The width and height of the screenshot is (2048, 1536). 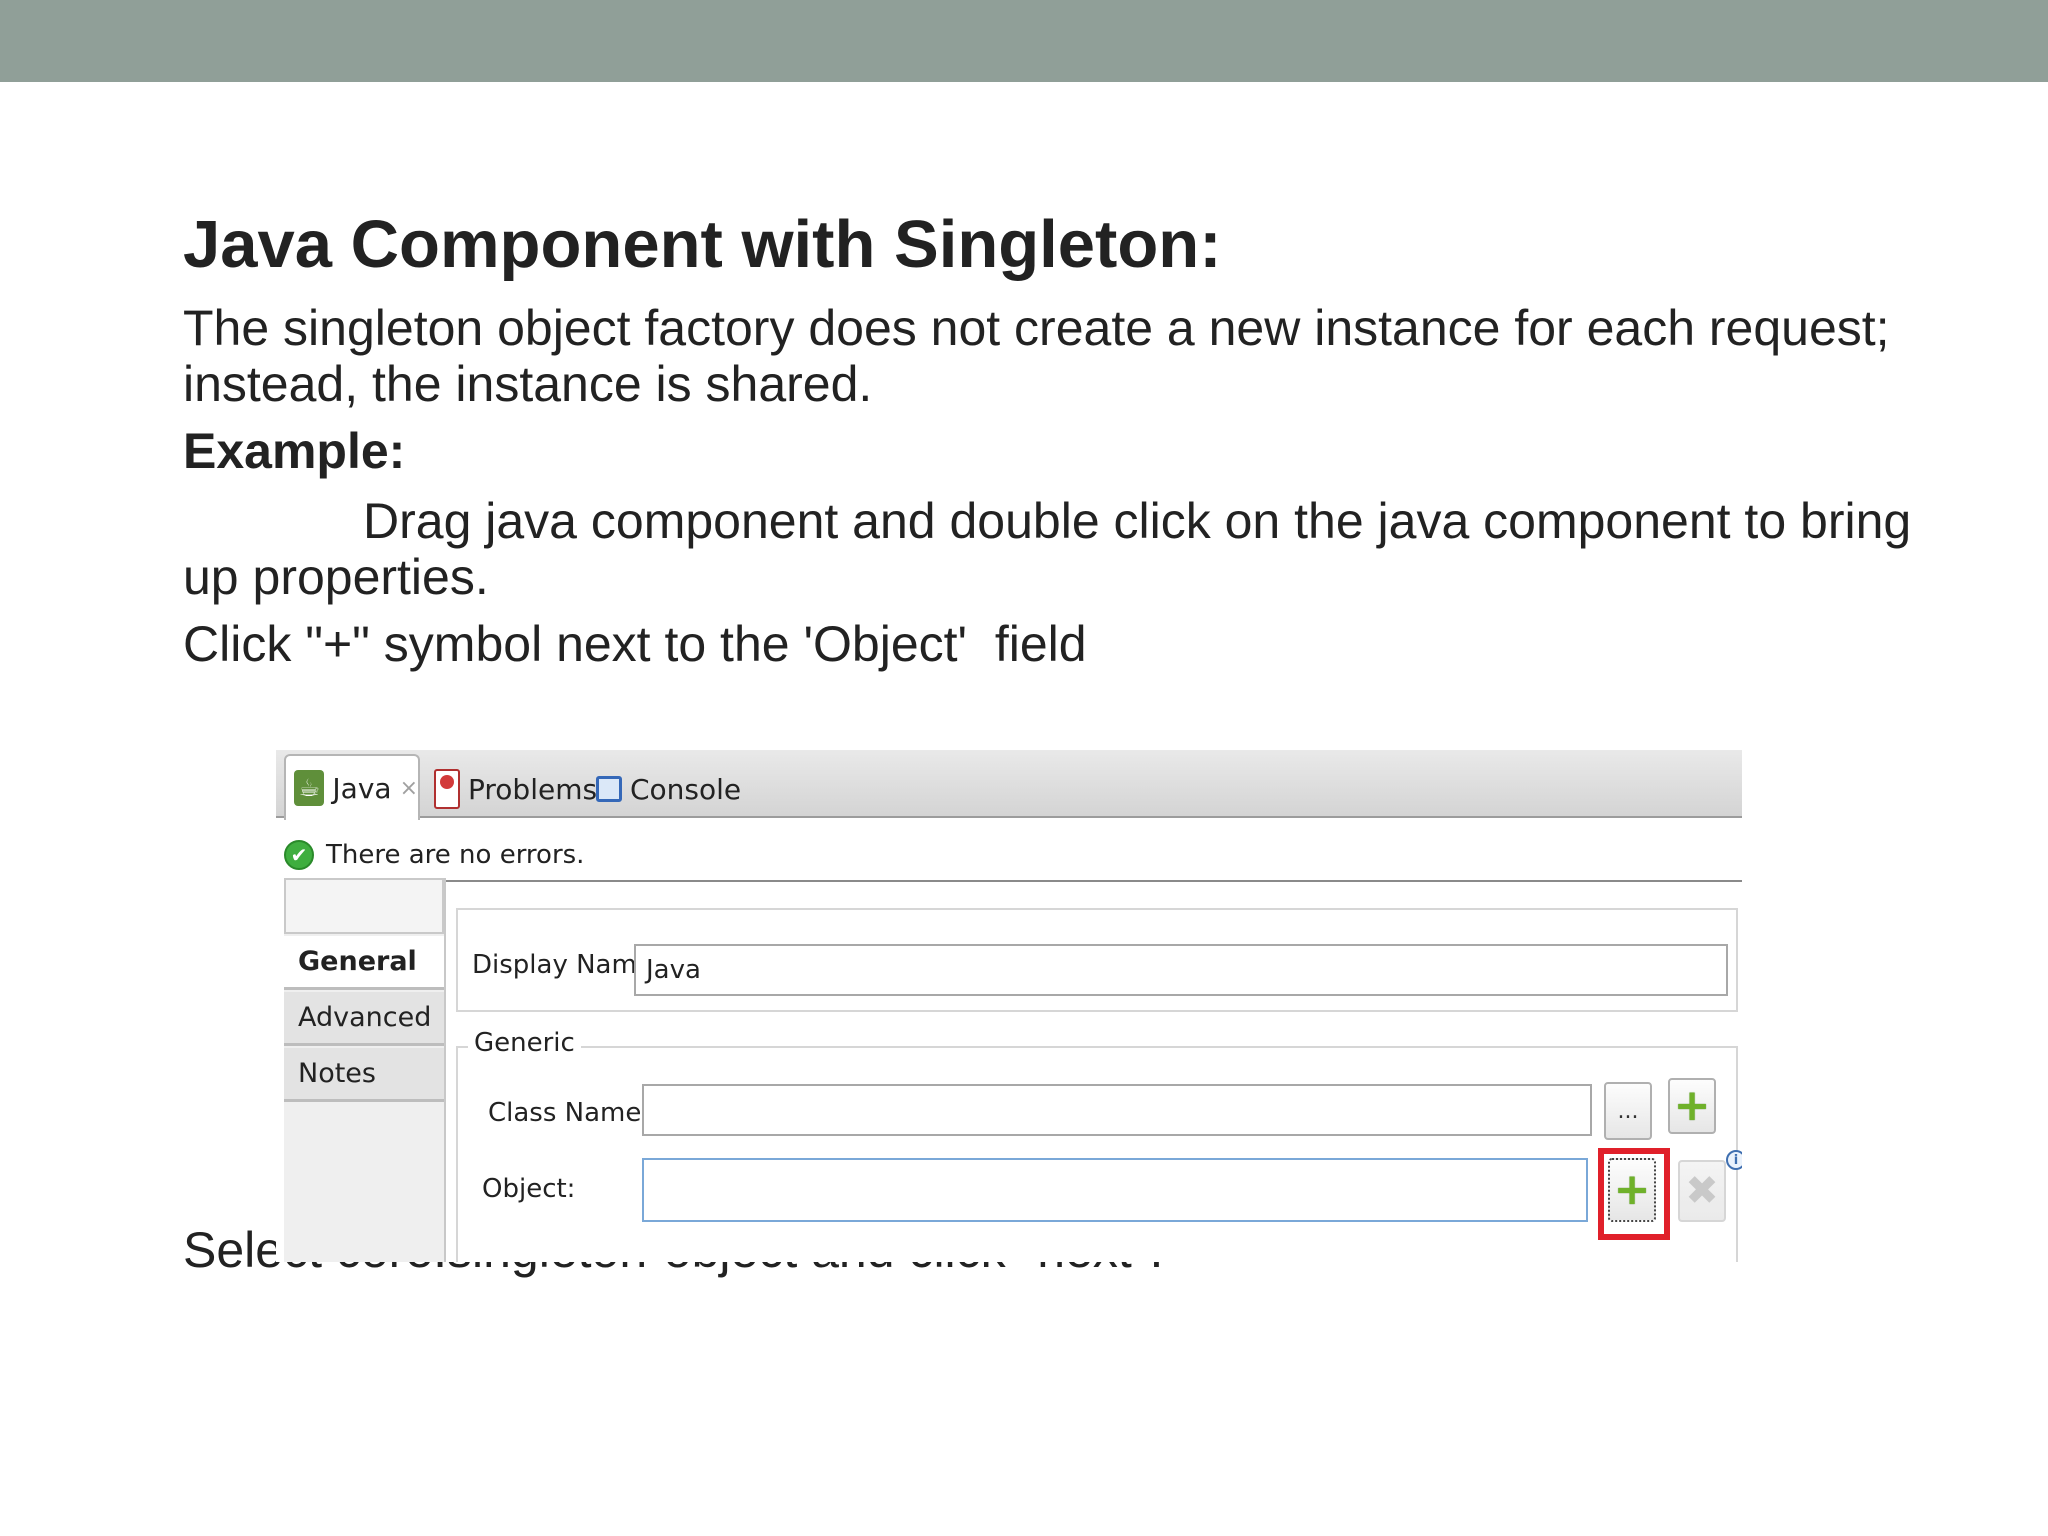 I want to click on view-tab-bar: ☕ Java × Problems Console, so click(x=1009, y=785).